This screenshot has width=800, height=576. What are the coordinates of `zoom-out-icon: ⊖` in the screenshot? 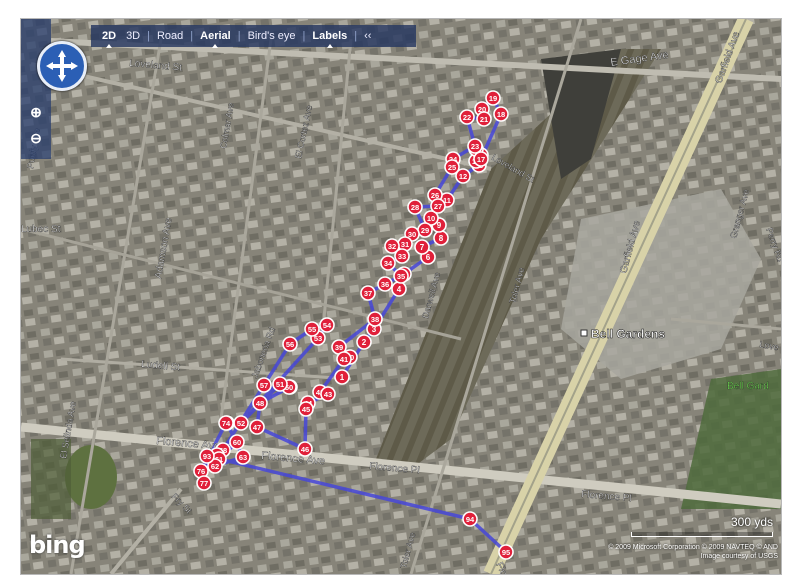 It's located at (36, 138).